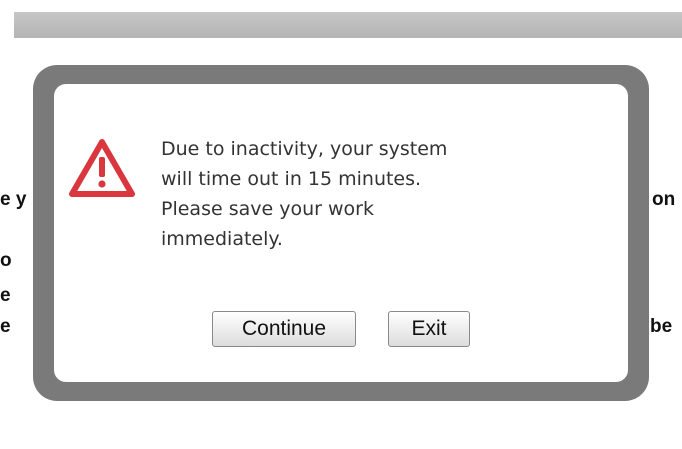  Describe the element at coordinates (267, 209) in the screenshot. I see `message-line: Please save your work` at that location.